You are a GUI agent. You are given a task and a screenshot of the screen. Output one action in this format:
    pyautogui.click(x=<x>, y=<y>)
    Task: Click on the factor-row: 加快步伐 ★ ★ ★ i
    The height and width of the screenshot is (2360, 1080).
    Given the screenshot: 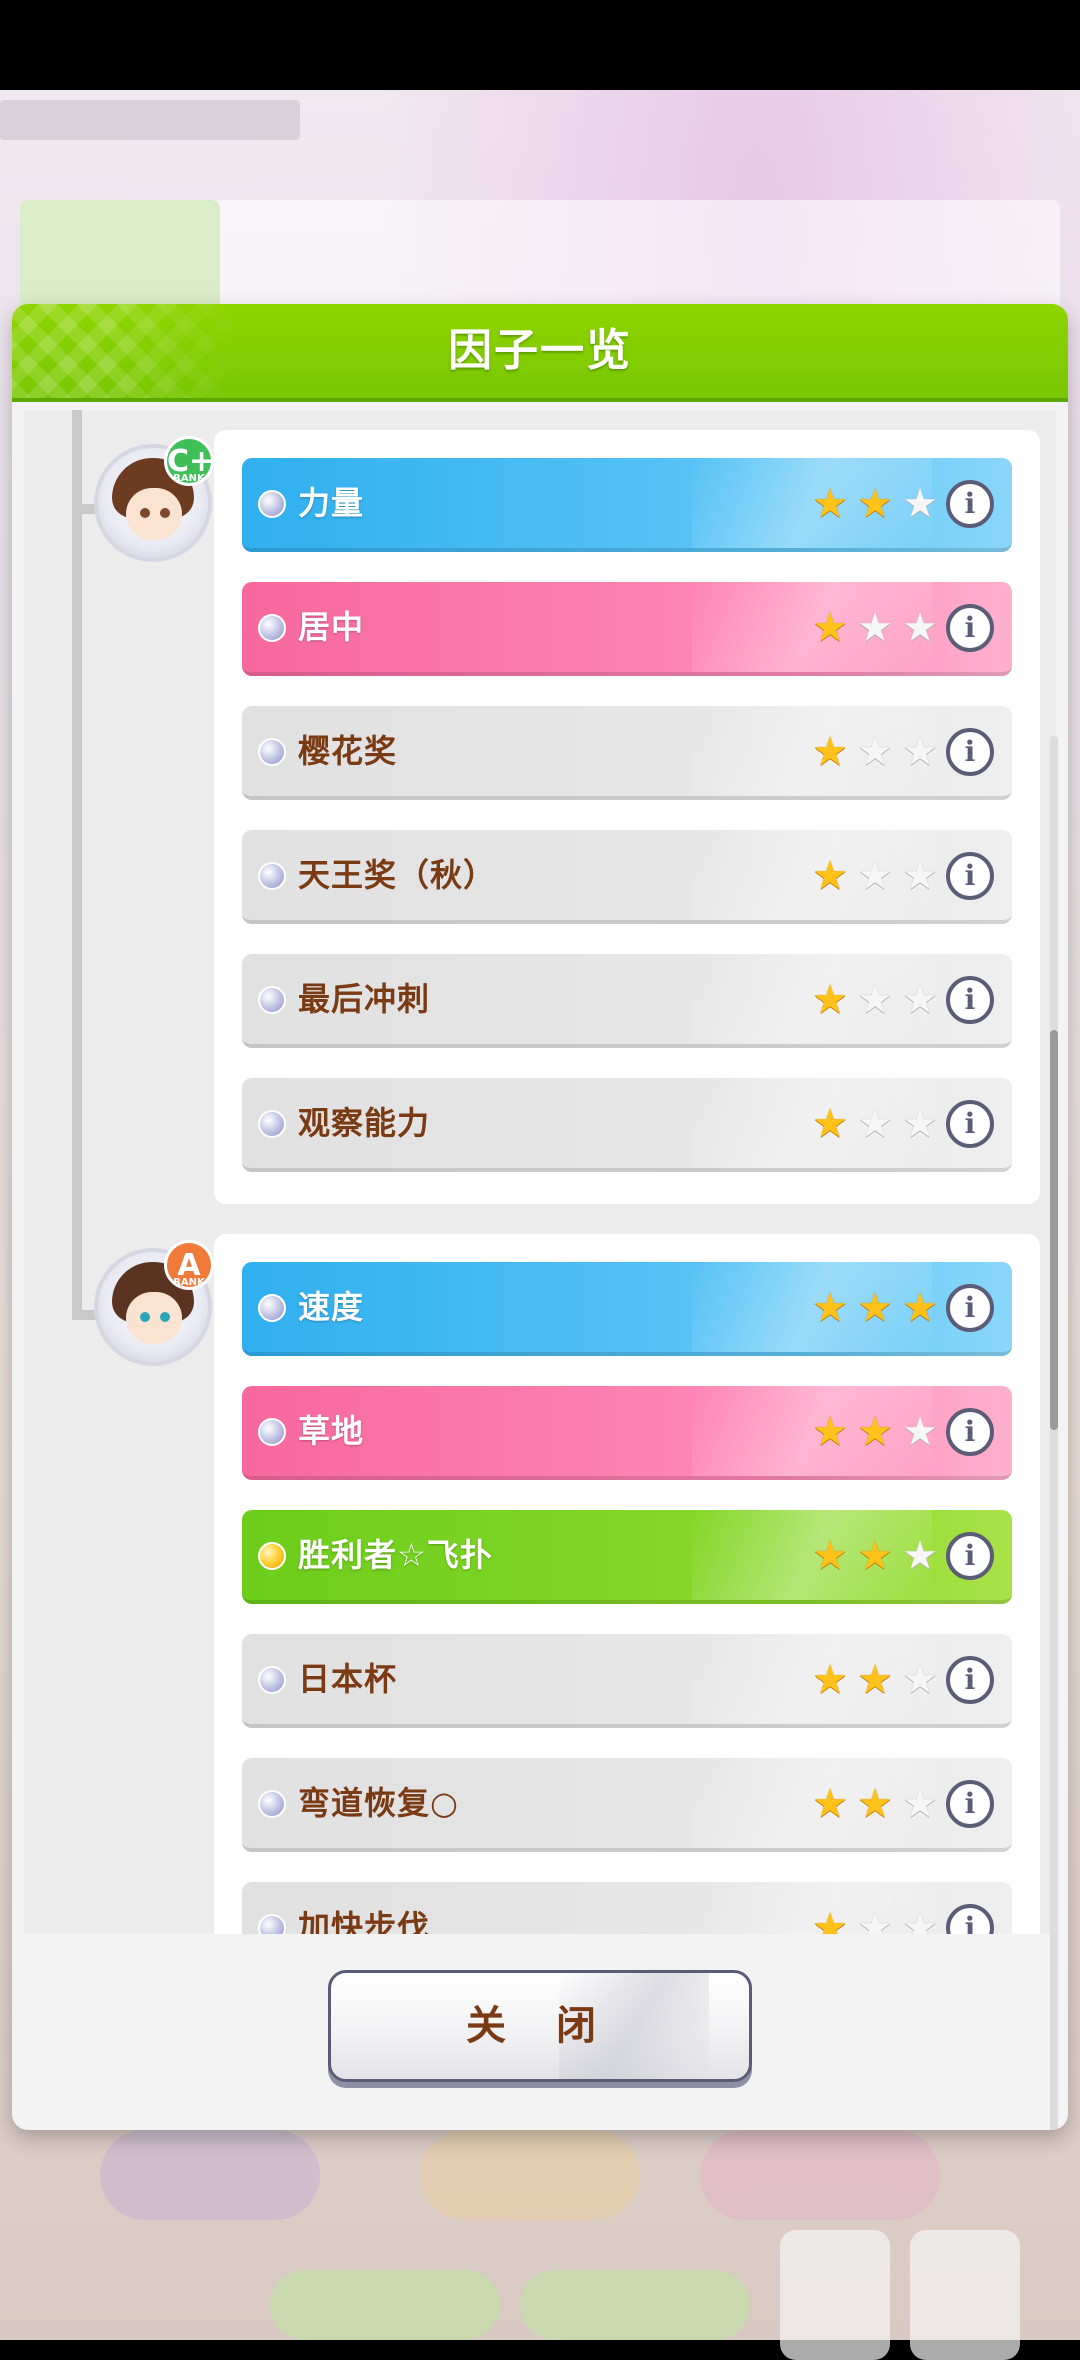 What is the action you would take?
    pyautogui.click(x=627, y=1908)
    